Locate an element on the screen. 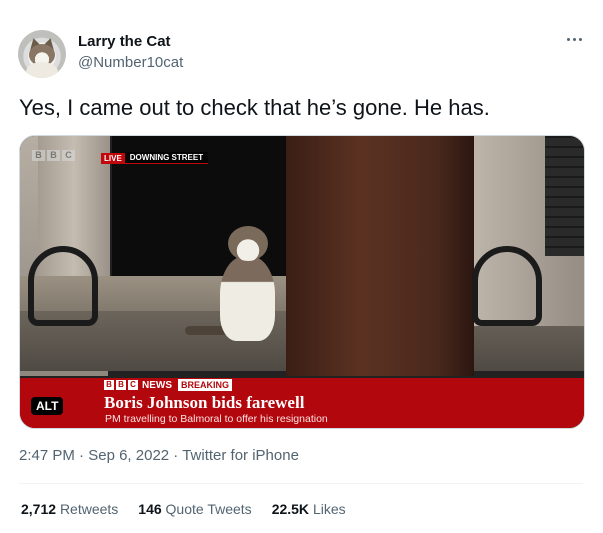 The height and width of the screenshot is (533, 603). cat-head is located at coordinates (248, 243).